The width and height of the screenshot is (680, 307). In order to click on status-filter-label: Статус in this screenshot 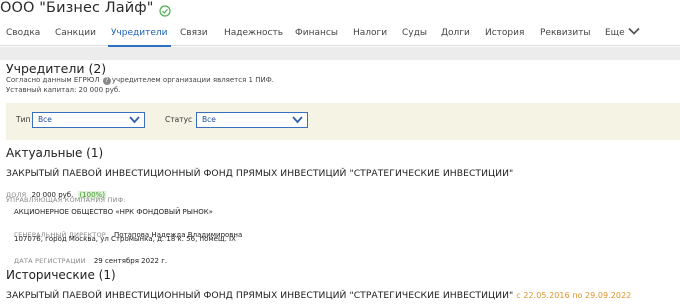, I will do `click(179, 119)`.